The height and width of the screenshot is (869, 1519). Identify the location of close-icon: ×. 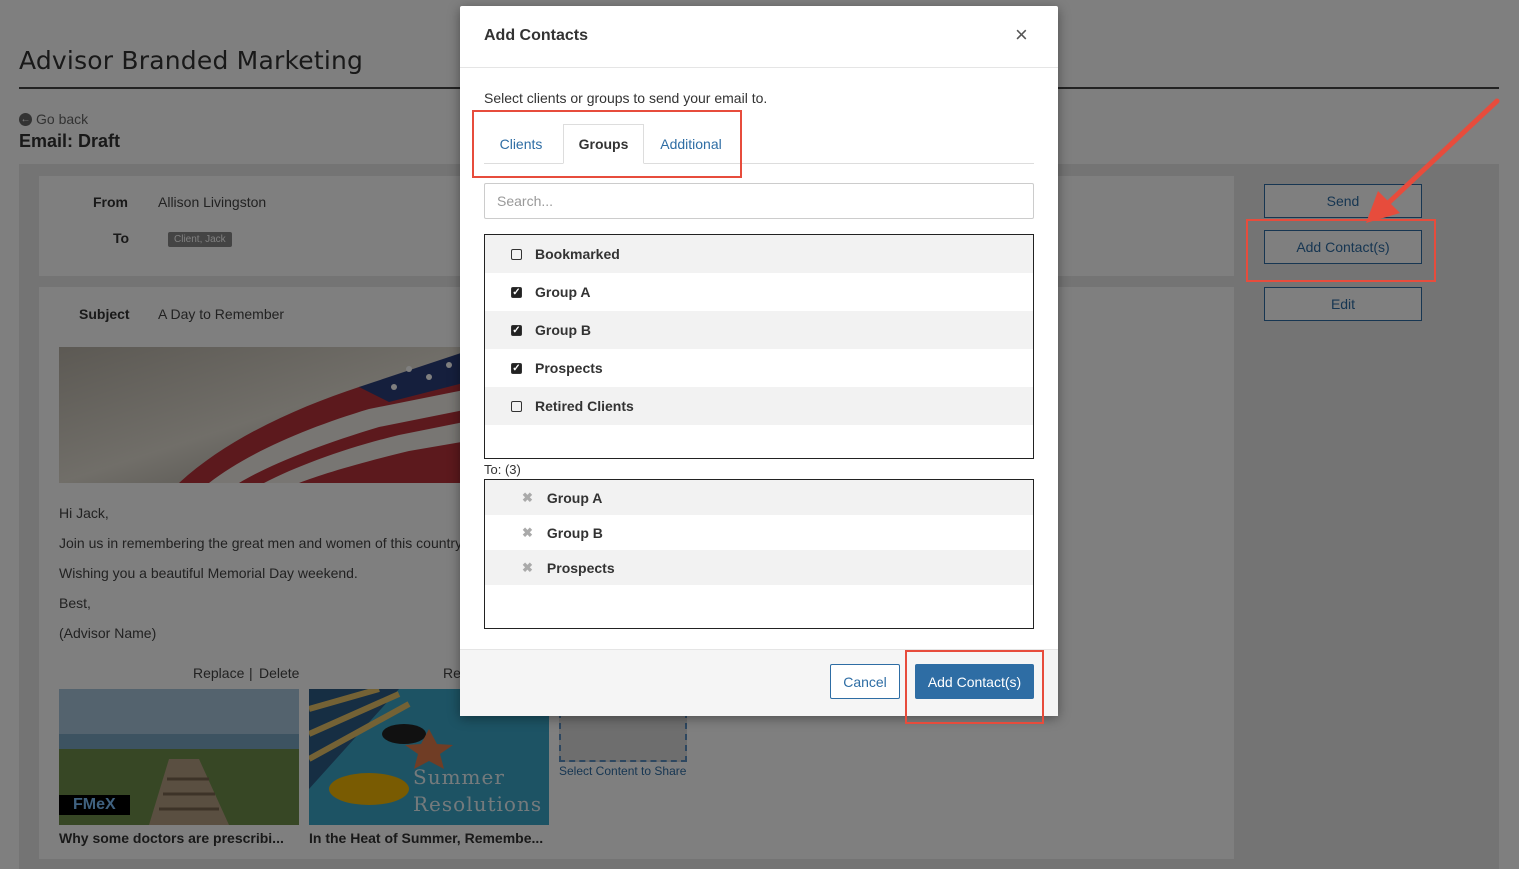
(1021, 35).